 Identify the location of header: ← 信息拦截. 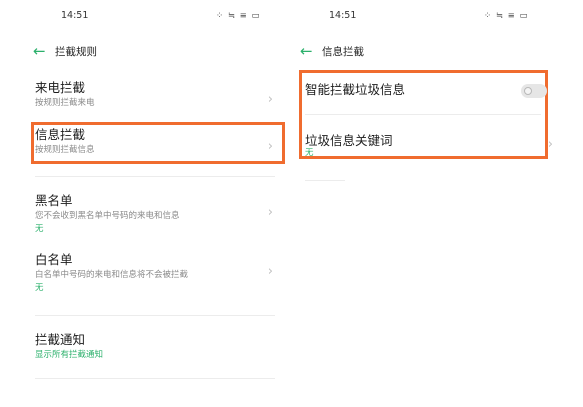
(332, 51).